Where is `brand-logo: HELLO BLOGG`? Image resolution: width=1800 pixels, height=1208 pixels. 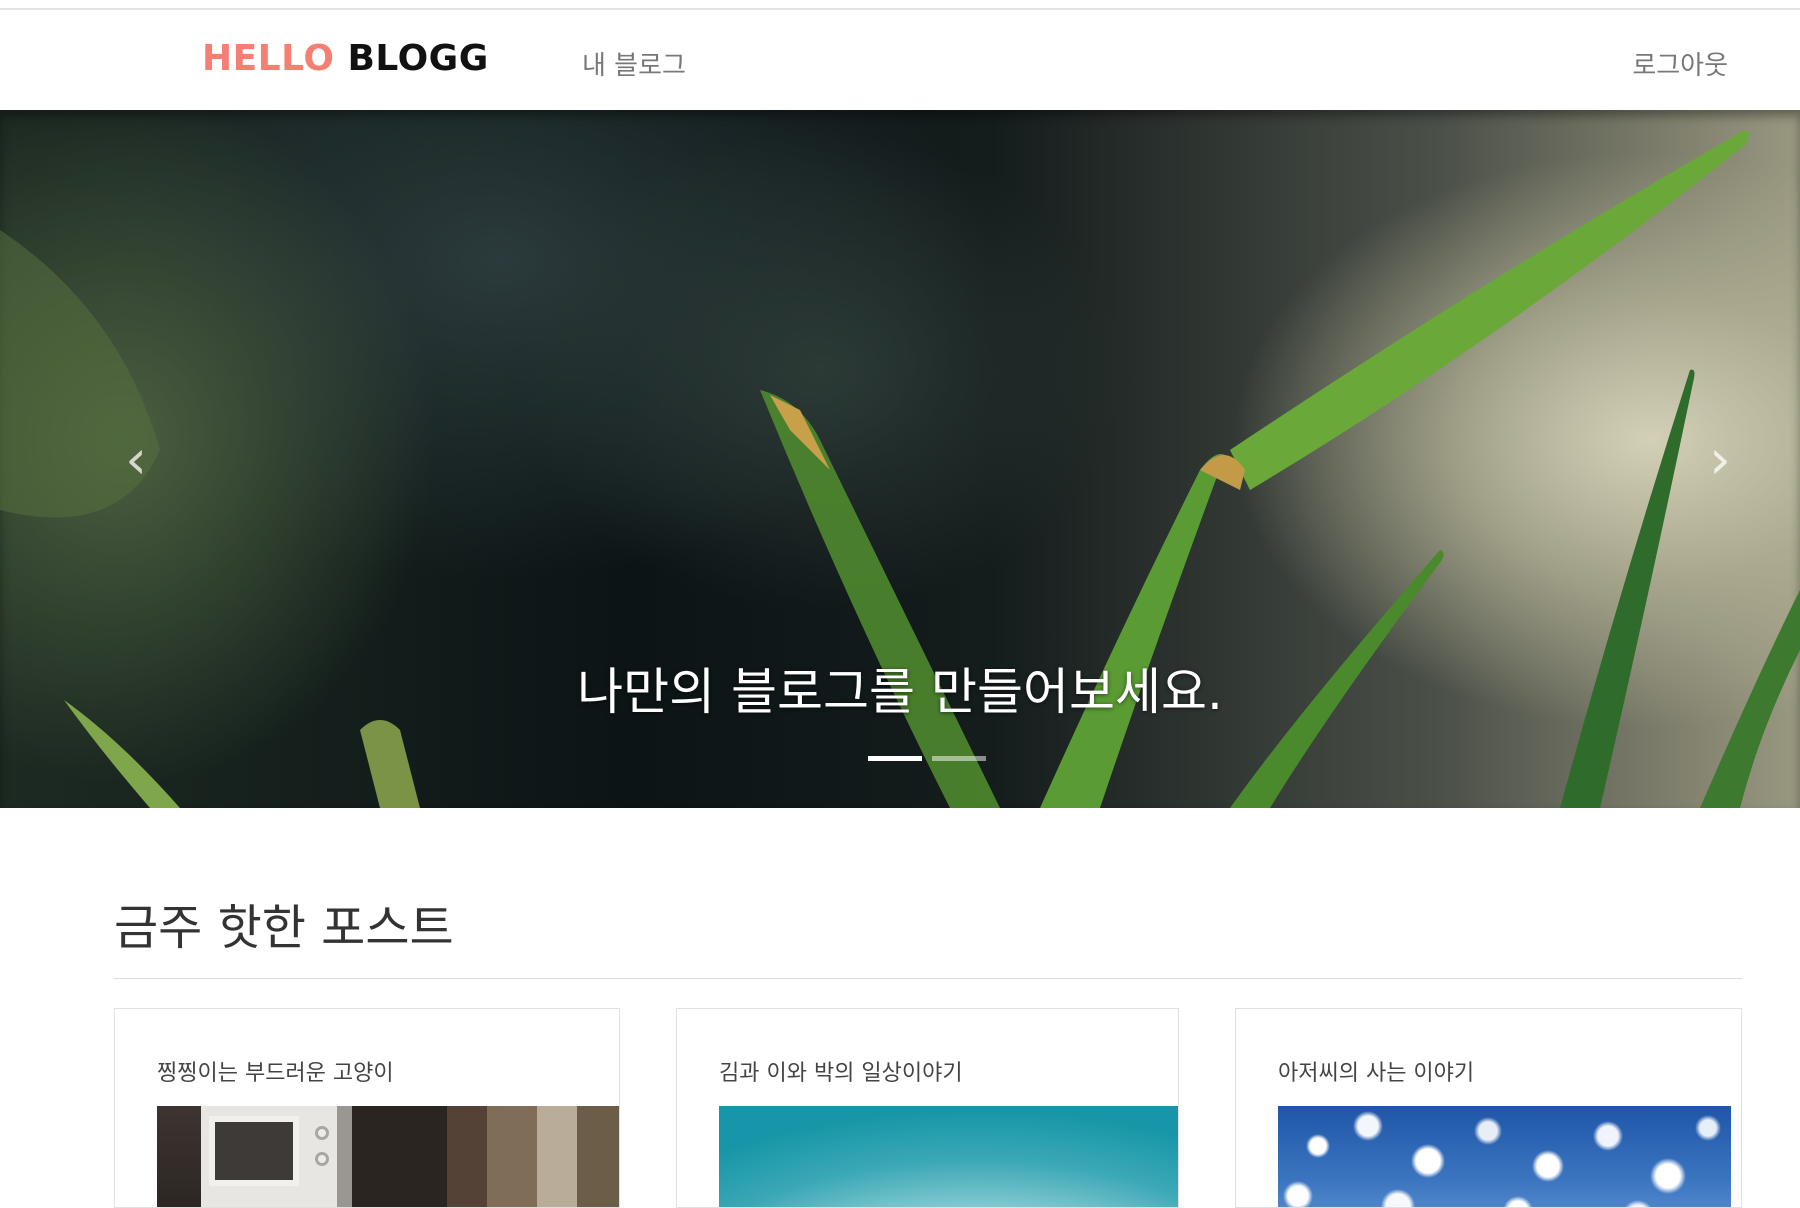
brand-logo: HELLO BLOGG is located at coordinates (345, 58).